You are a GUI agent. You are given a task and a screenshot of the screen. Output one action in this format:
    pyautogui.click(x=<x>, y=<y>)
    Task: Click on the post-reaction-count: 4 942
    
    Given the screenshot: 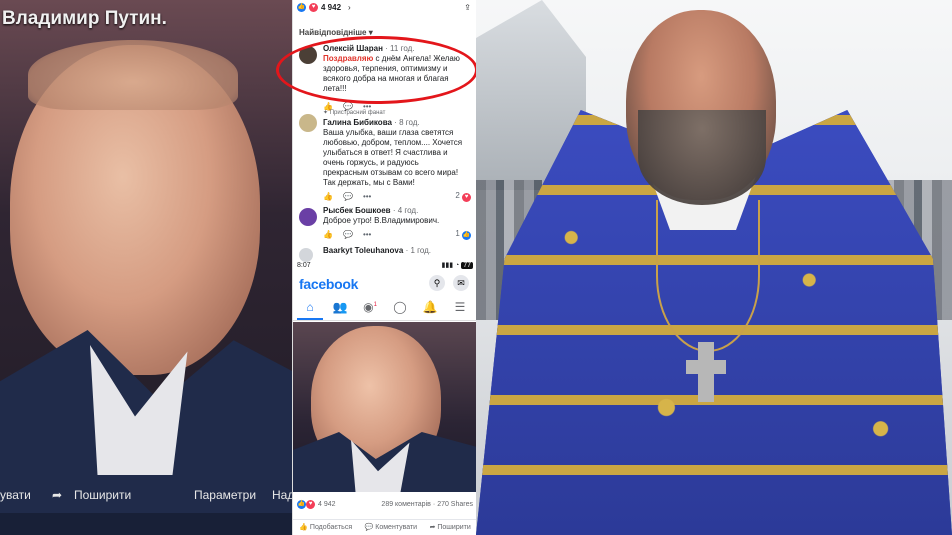 What is the action you would take?
    pyautogui.click(x=327, y=504)
    